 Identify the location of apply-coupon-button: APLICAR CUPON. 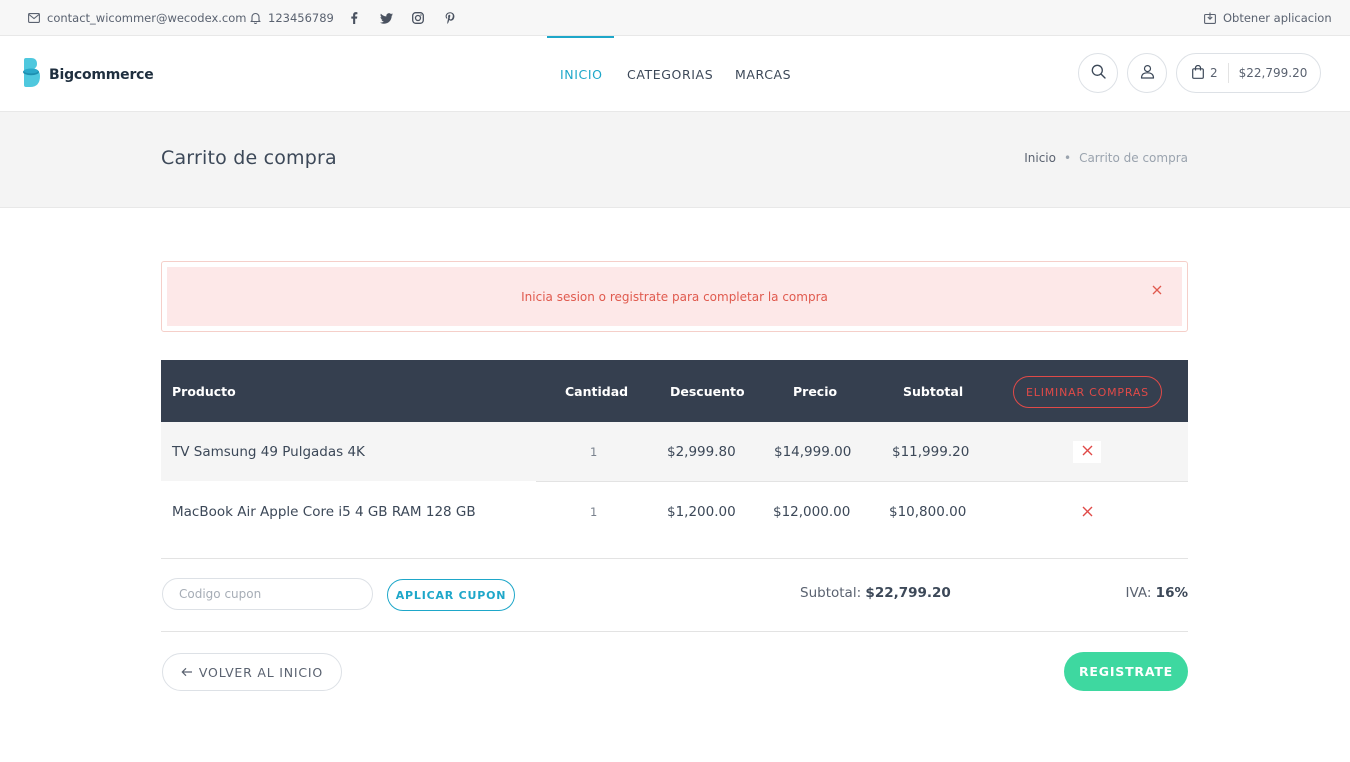
(451, 595).